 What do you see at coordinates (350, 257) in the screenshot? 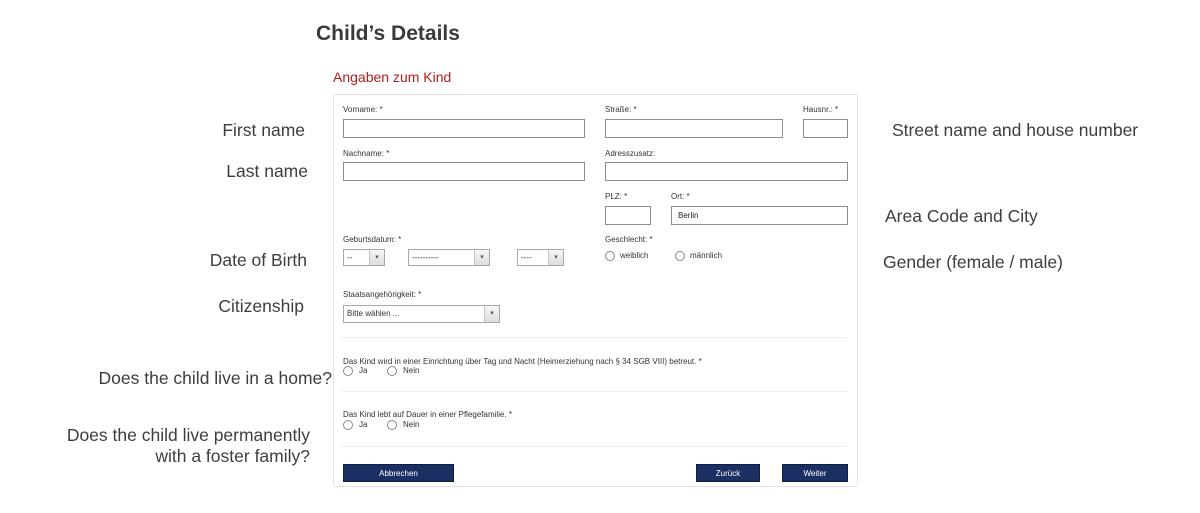
I see `birth-day-value: --` at bounding box center [350, 257].